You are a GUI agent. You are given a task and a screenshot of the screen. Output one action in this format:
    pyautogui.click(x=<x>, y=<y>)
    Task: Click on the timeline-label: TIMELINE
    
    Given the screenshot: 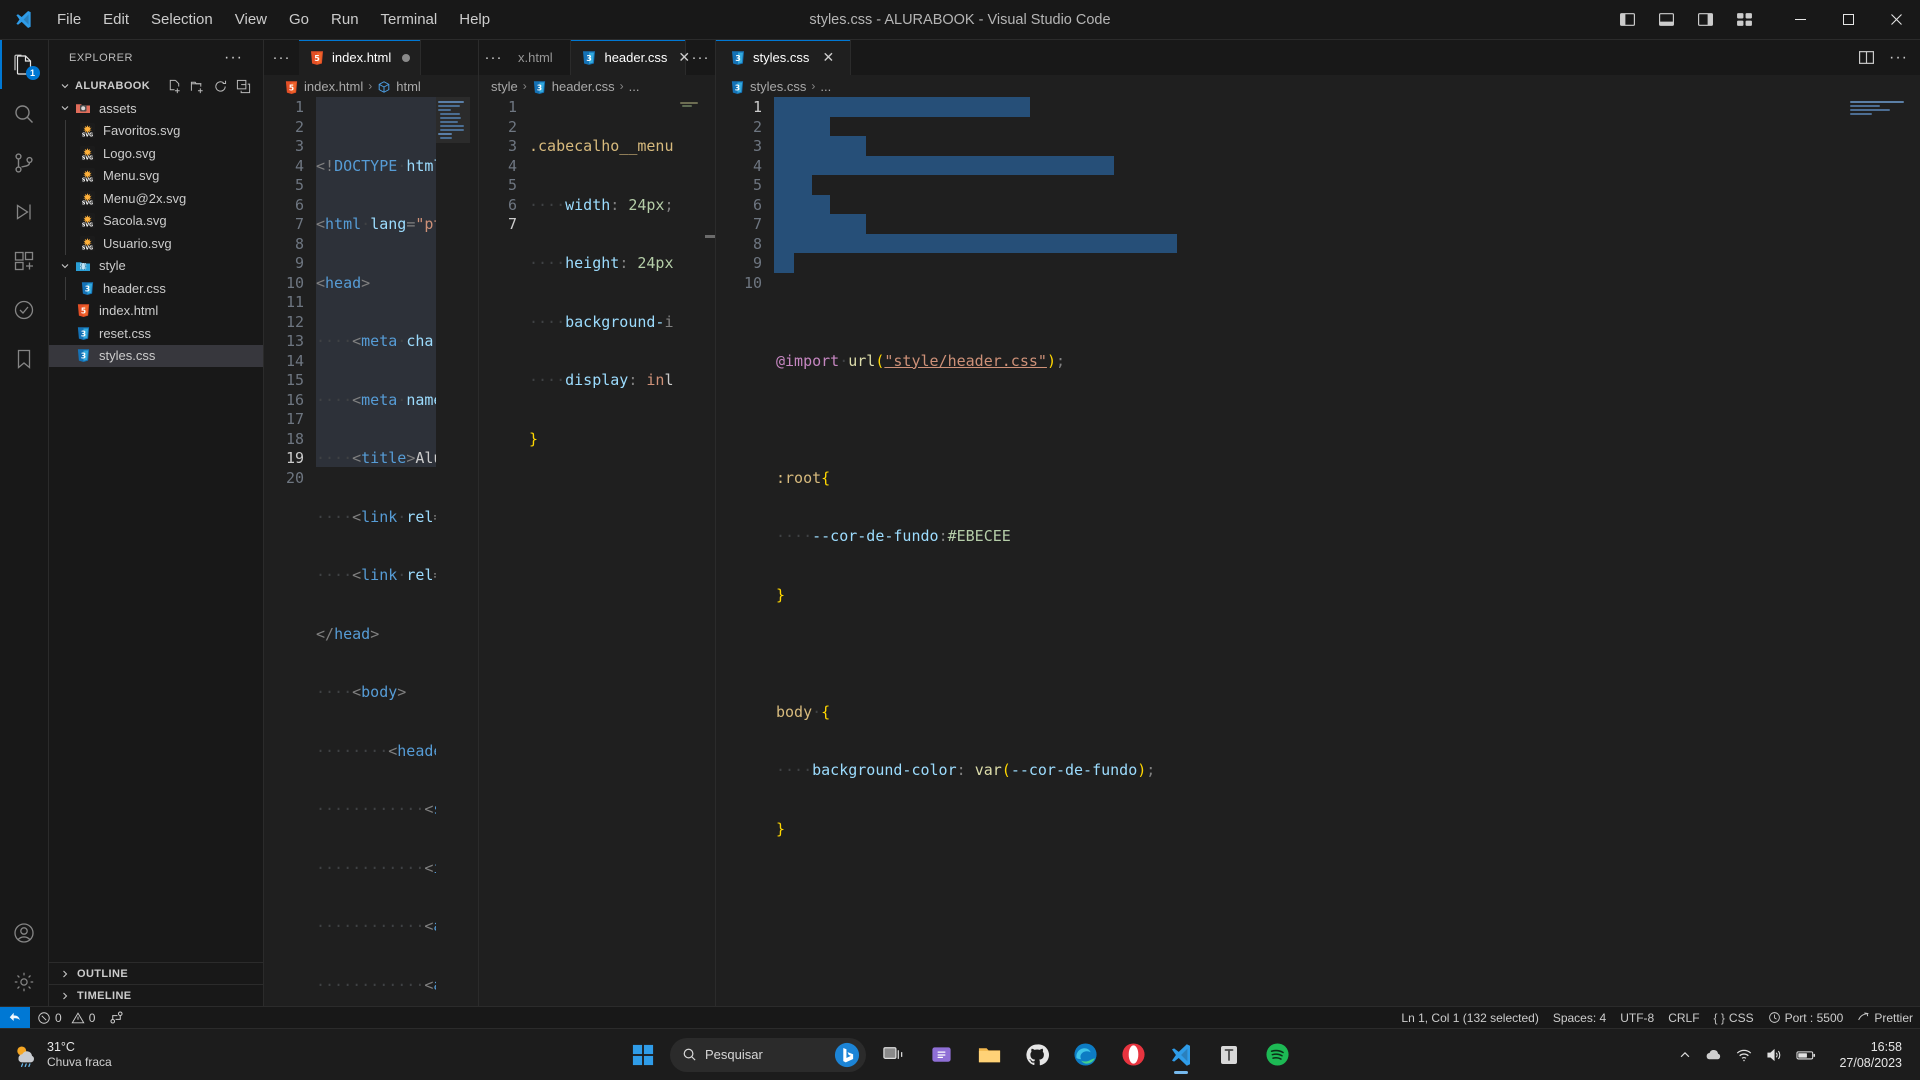 What is the action you would take?
    pyautogui.click(x=104, y=995)
    